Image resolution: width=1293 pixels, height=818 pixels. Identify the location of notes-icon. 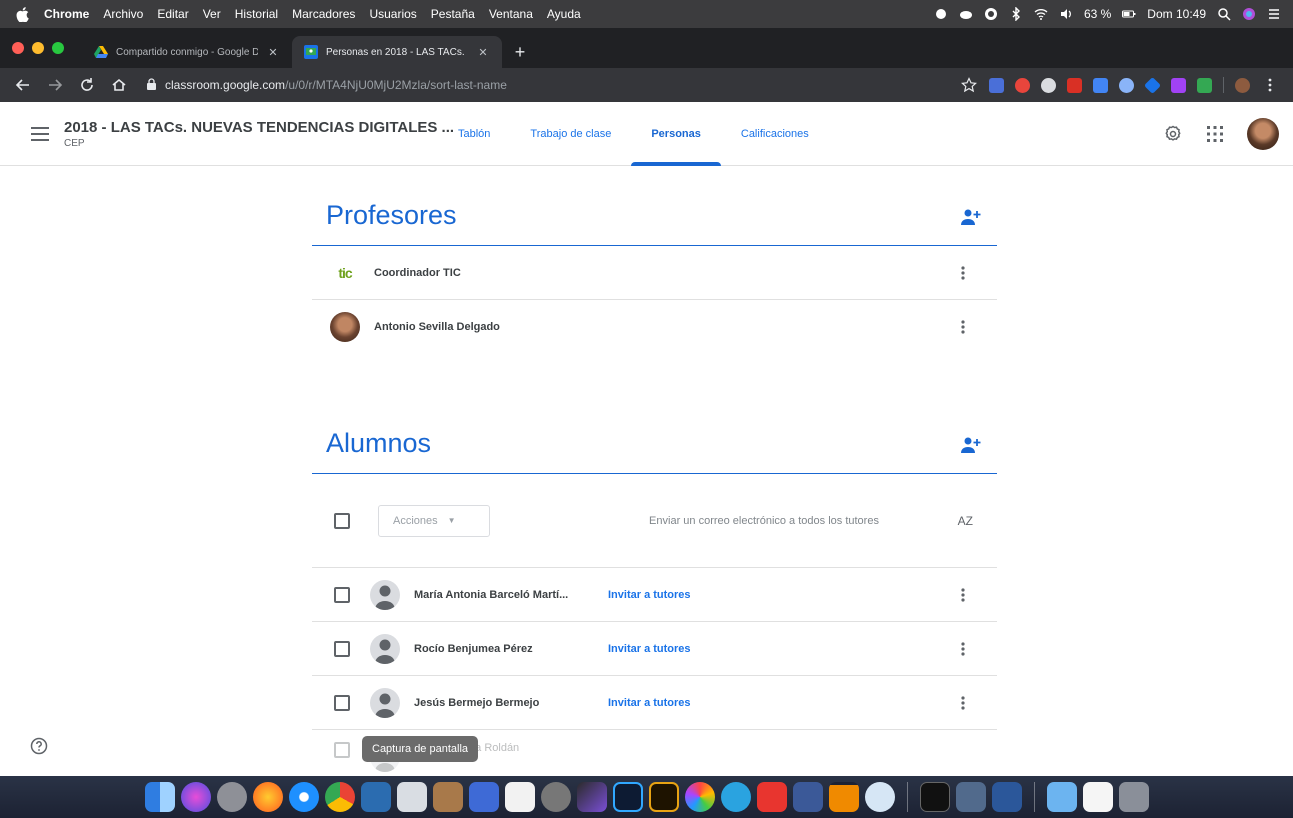
(483, 797).